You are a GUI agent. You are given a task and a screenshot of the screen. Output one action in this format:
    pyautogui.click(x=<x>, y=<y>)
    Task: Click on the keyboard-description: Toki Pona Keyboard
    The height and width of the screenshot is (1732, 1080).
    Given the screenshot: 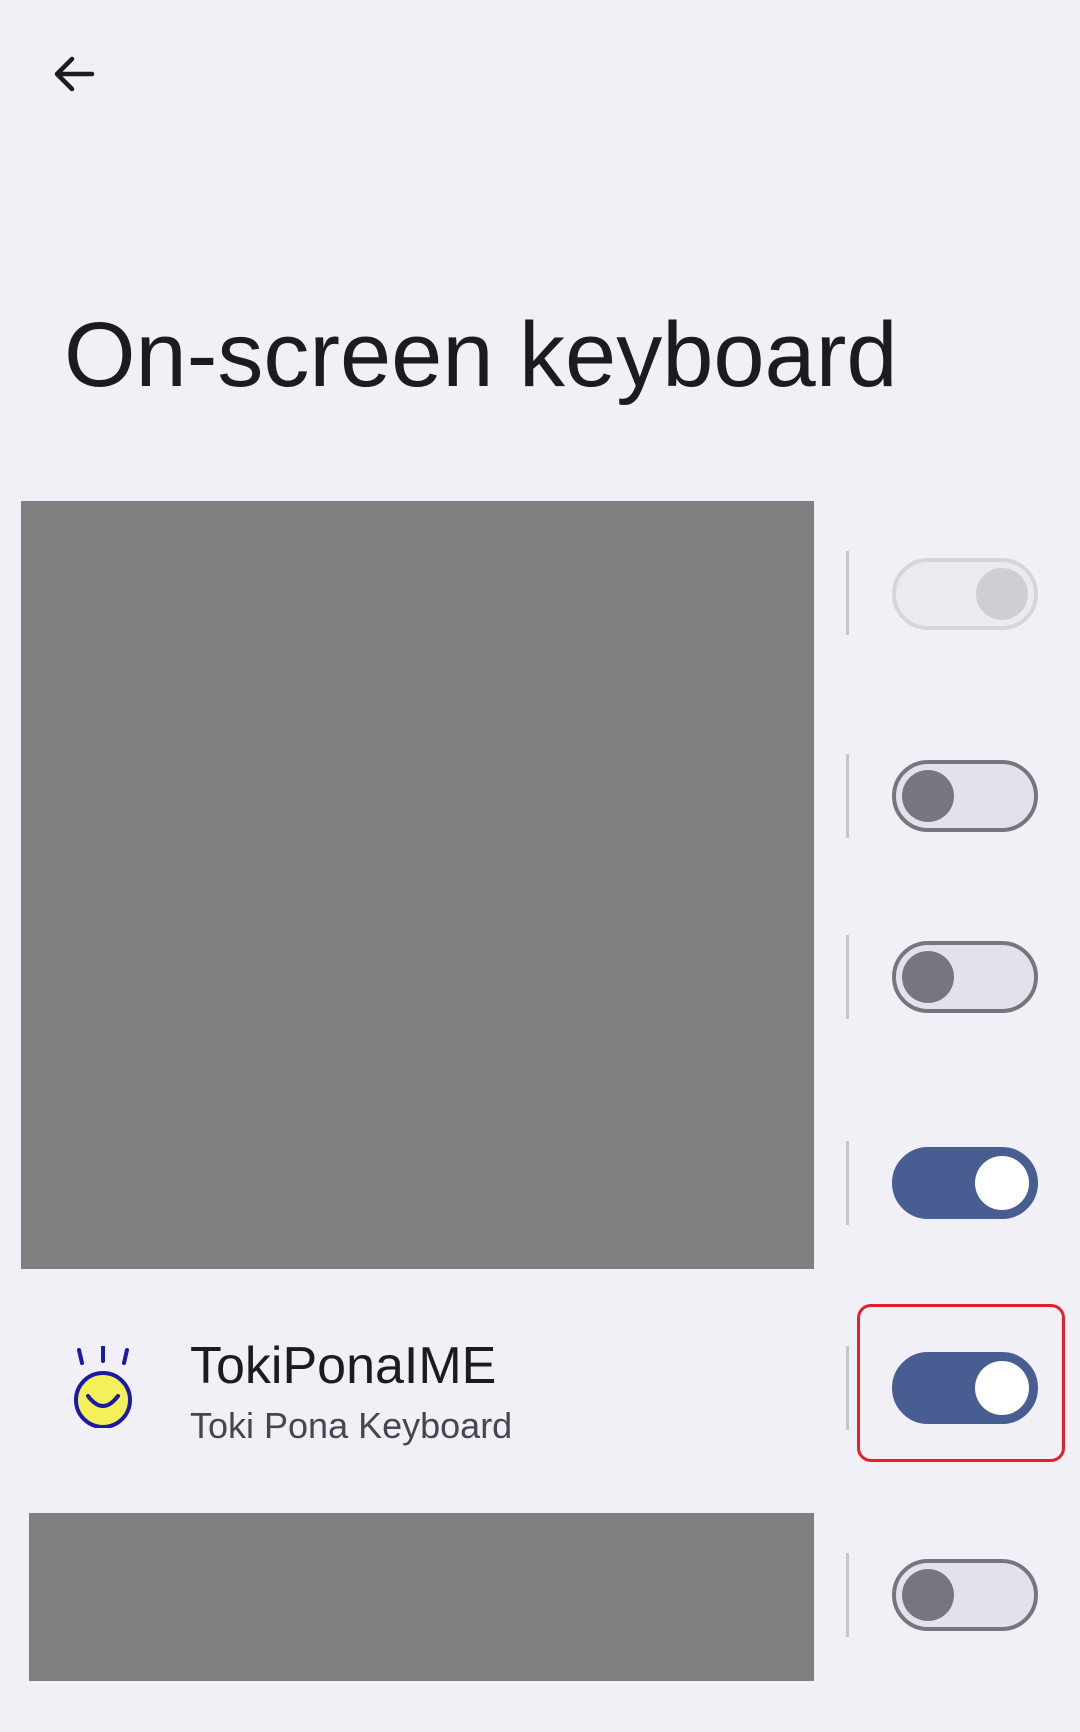 What is the action you would take?
    pyautogui.click(x=351, y=1425)
    